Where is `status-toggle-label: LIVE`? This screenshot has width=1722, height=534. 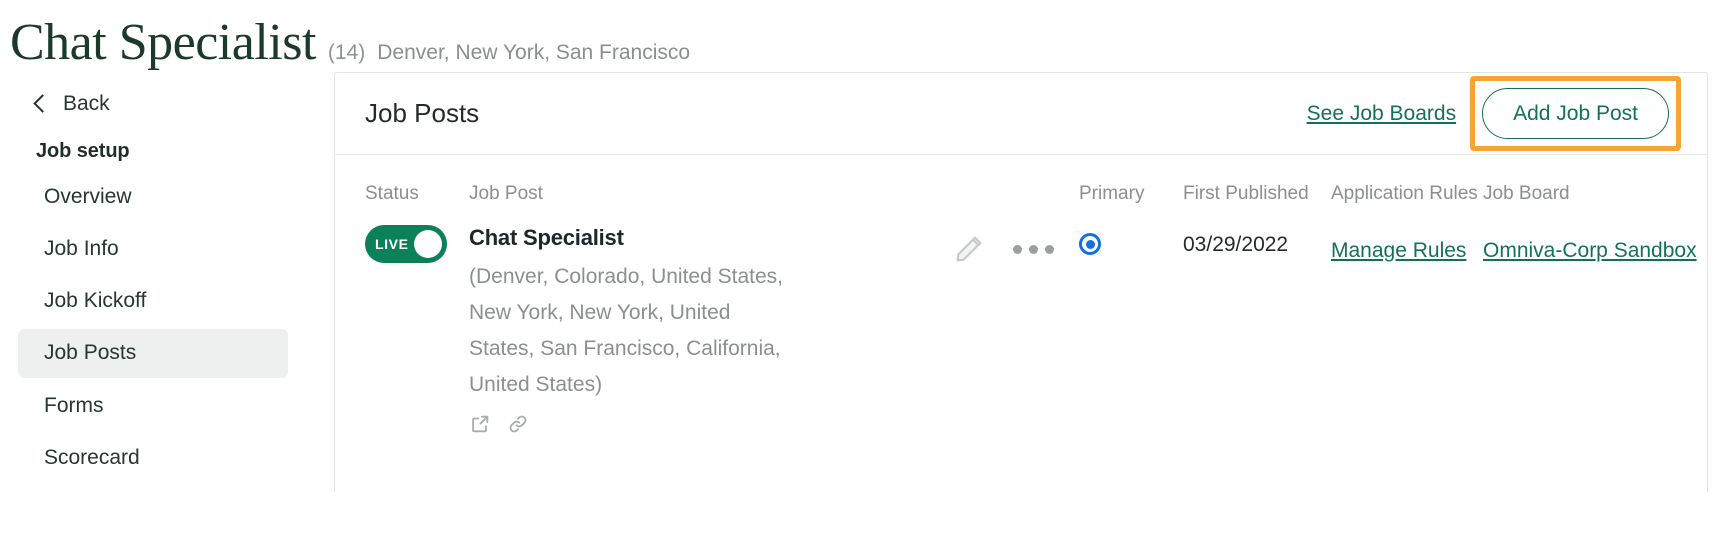
status-toggle-label: LIVE is located at coordinates (392, 244).